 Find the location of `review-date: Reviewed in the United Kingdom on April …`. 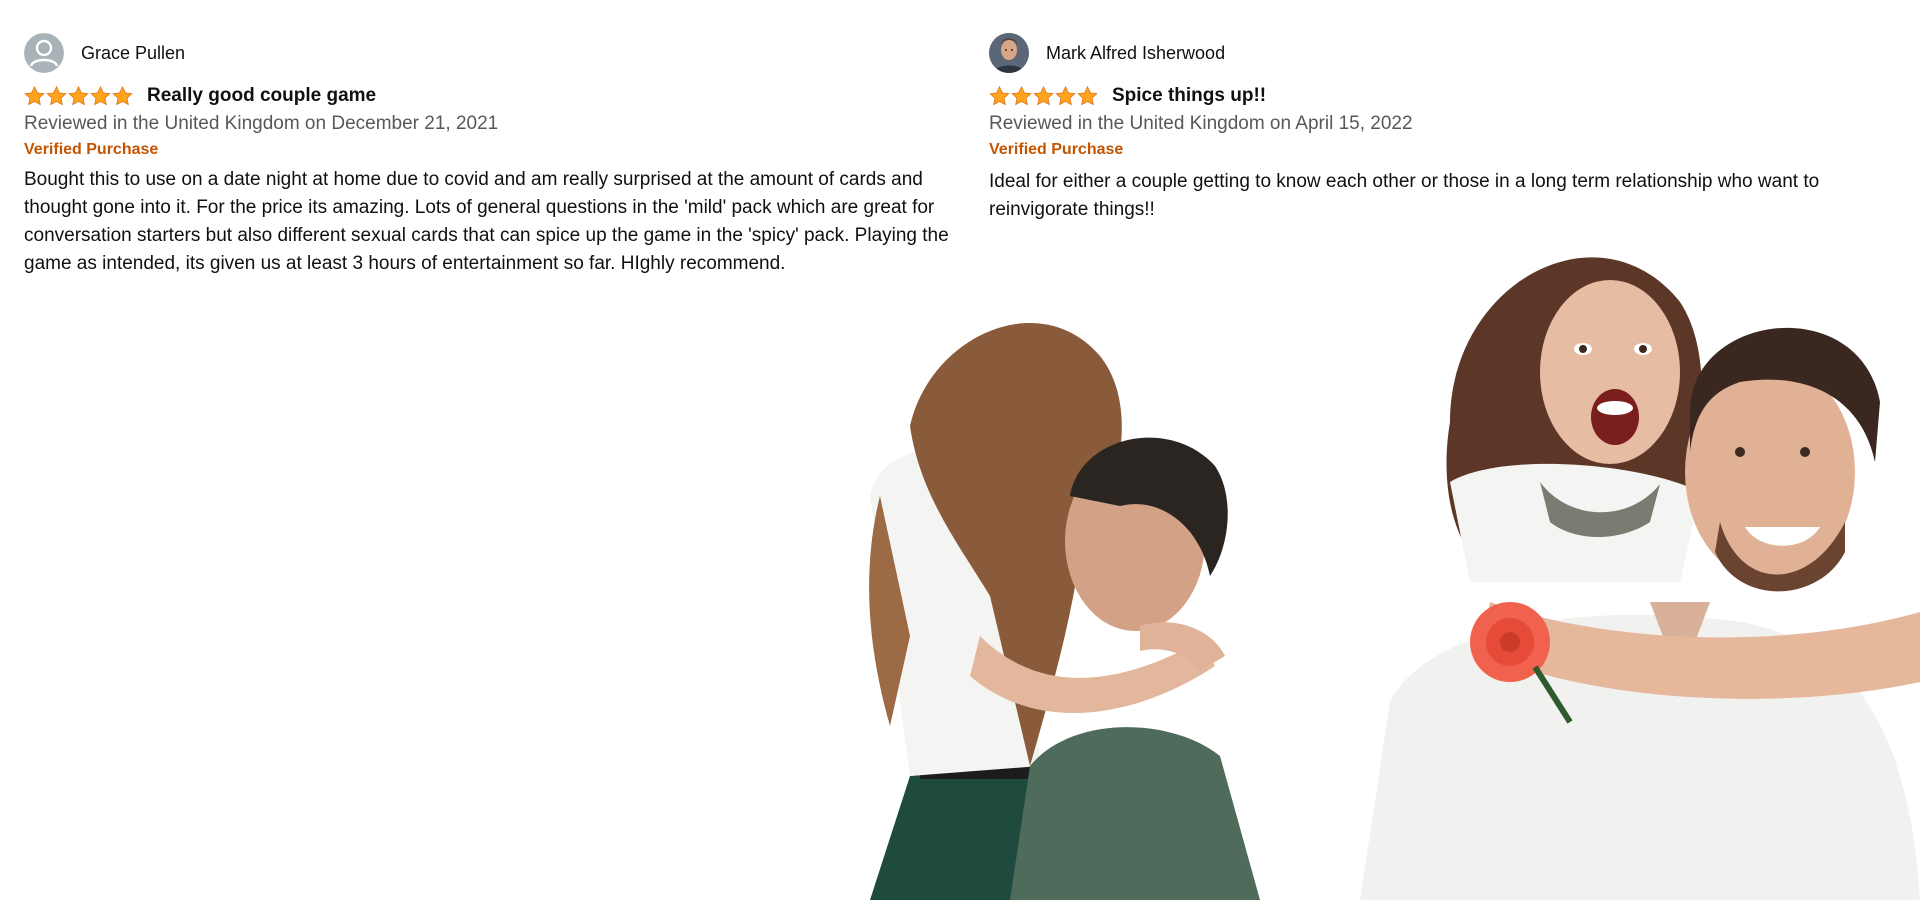

review-date: Reviewed in the United Kingdom on April … is located at coordinates (1201, 123).